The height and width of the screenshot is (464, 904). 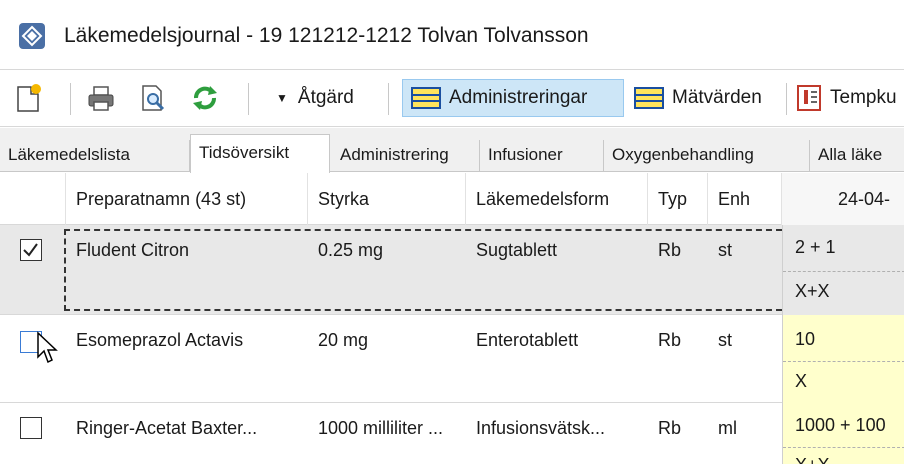 I want to click on administreringar-button: Administreringar, so click(x=513, y=98).